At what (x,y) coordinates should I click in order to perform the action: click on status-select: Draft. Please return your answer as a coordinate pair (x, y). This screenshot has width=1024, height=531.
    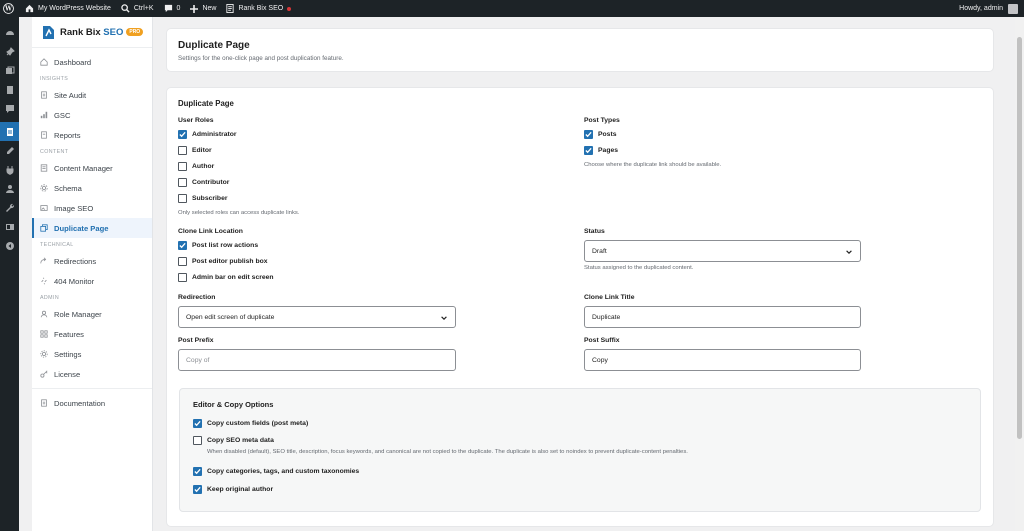
    Looking at the image, I should click on (722, 251).